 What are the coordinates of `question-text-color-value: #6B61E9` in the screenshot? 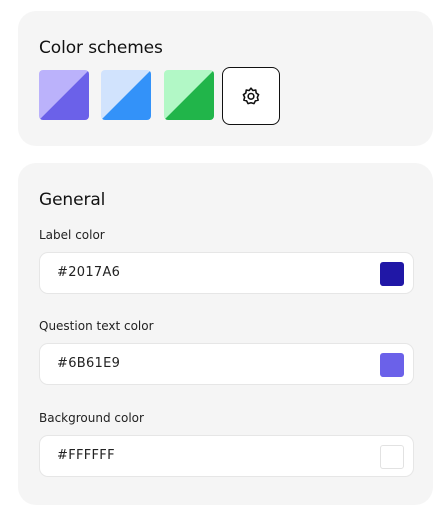 It's located at (89, 363).